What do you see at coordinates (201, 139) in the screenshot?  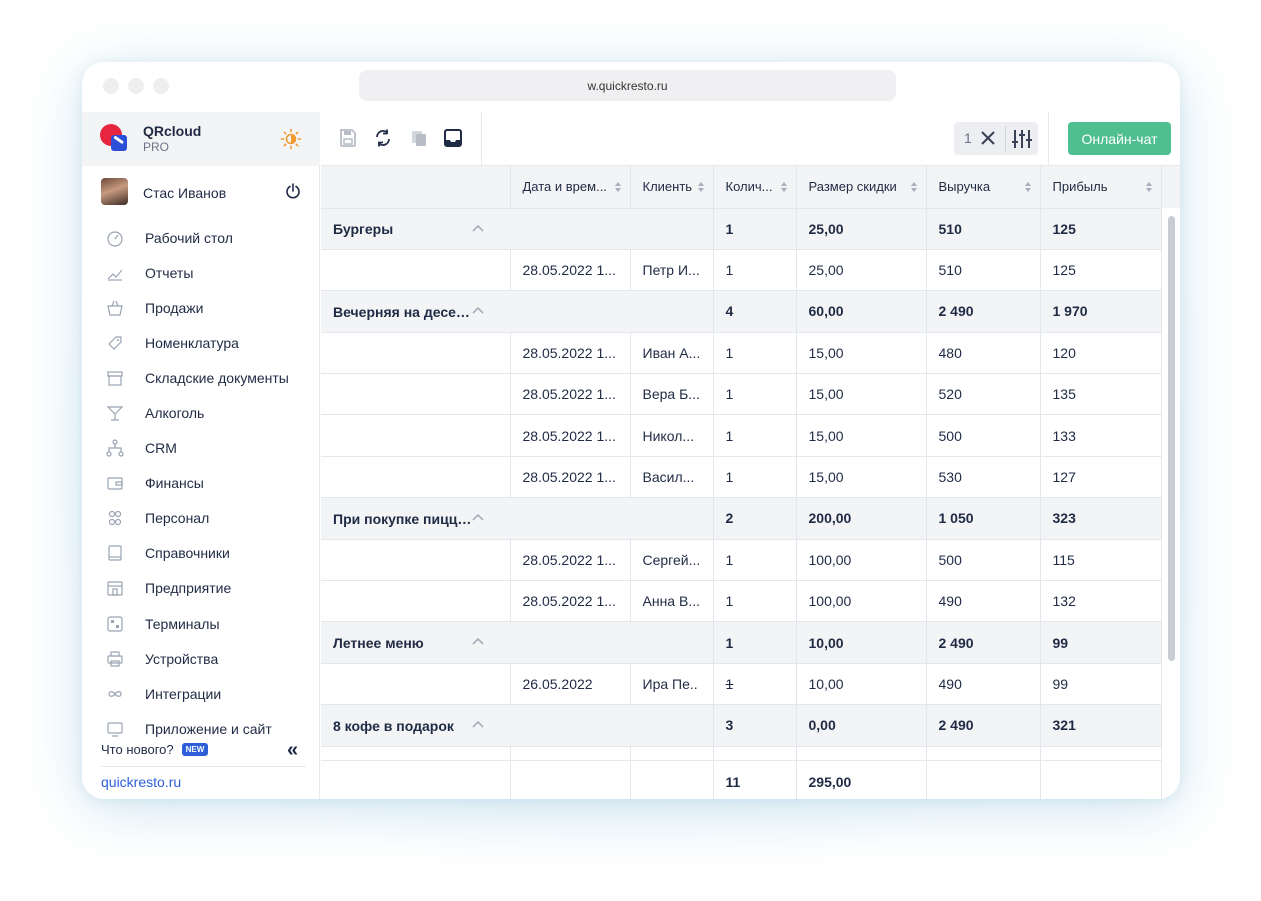 I see `brand-block: QRcloud PRO` at bounding box center [201, 139].